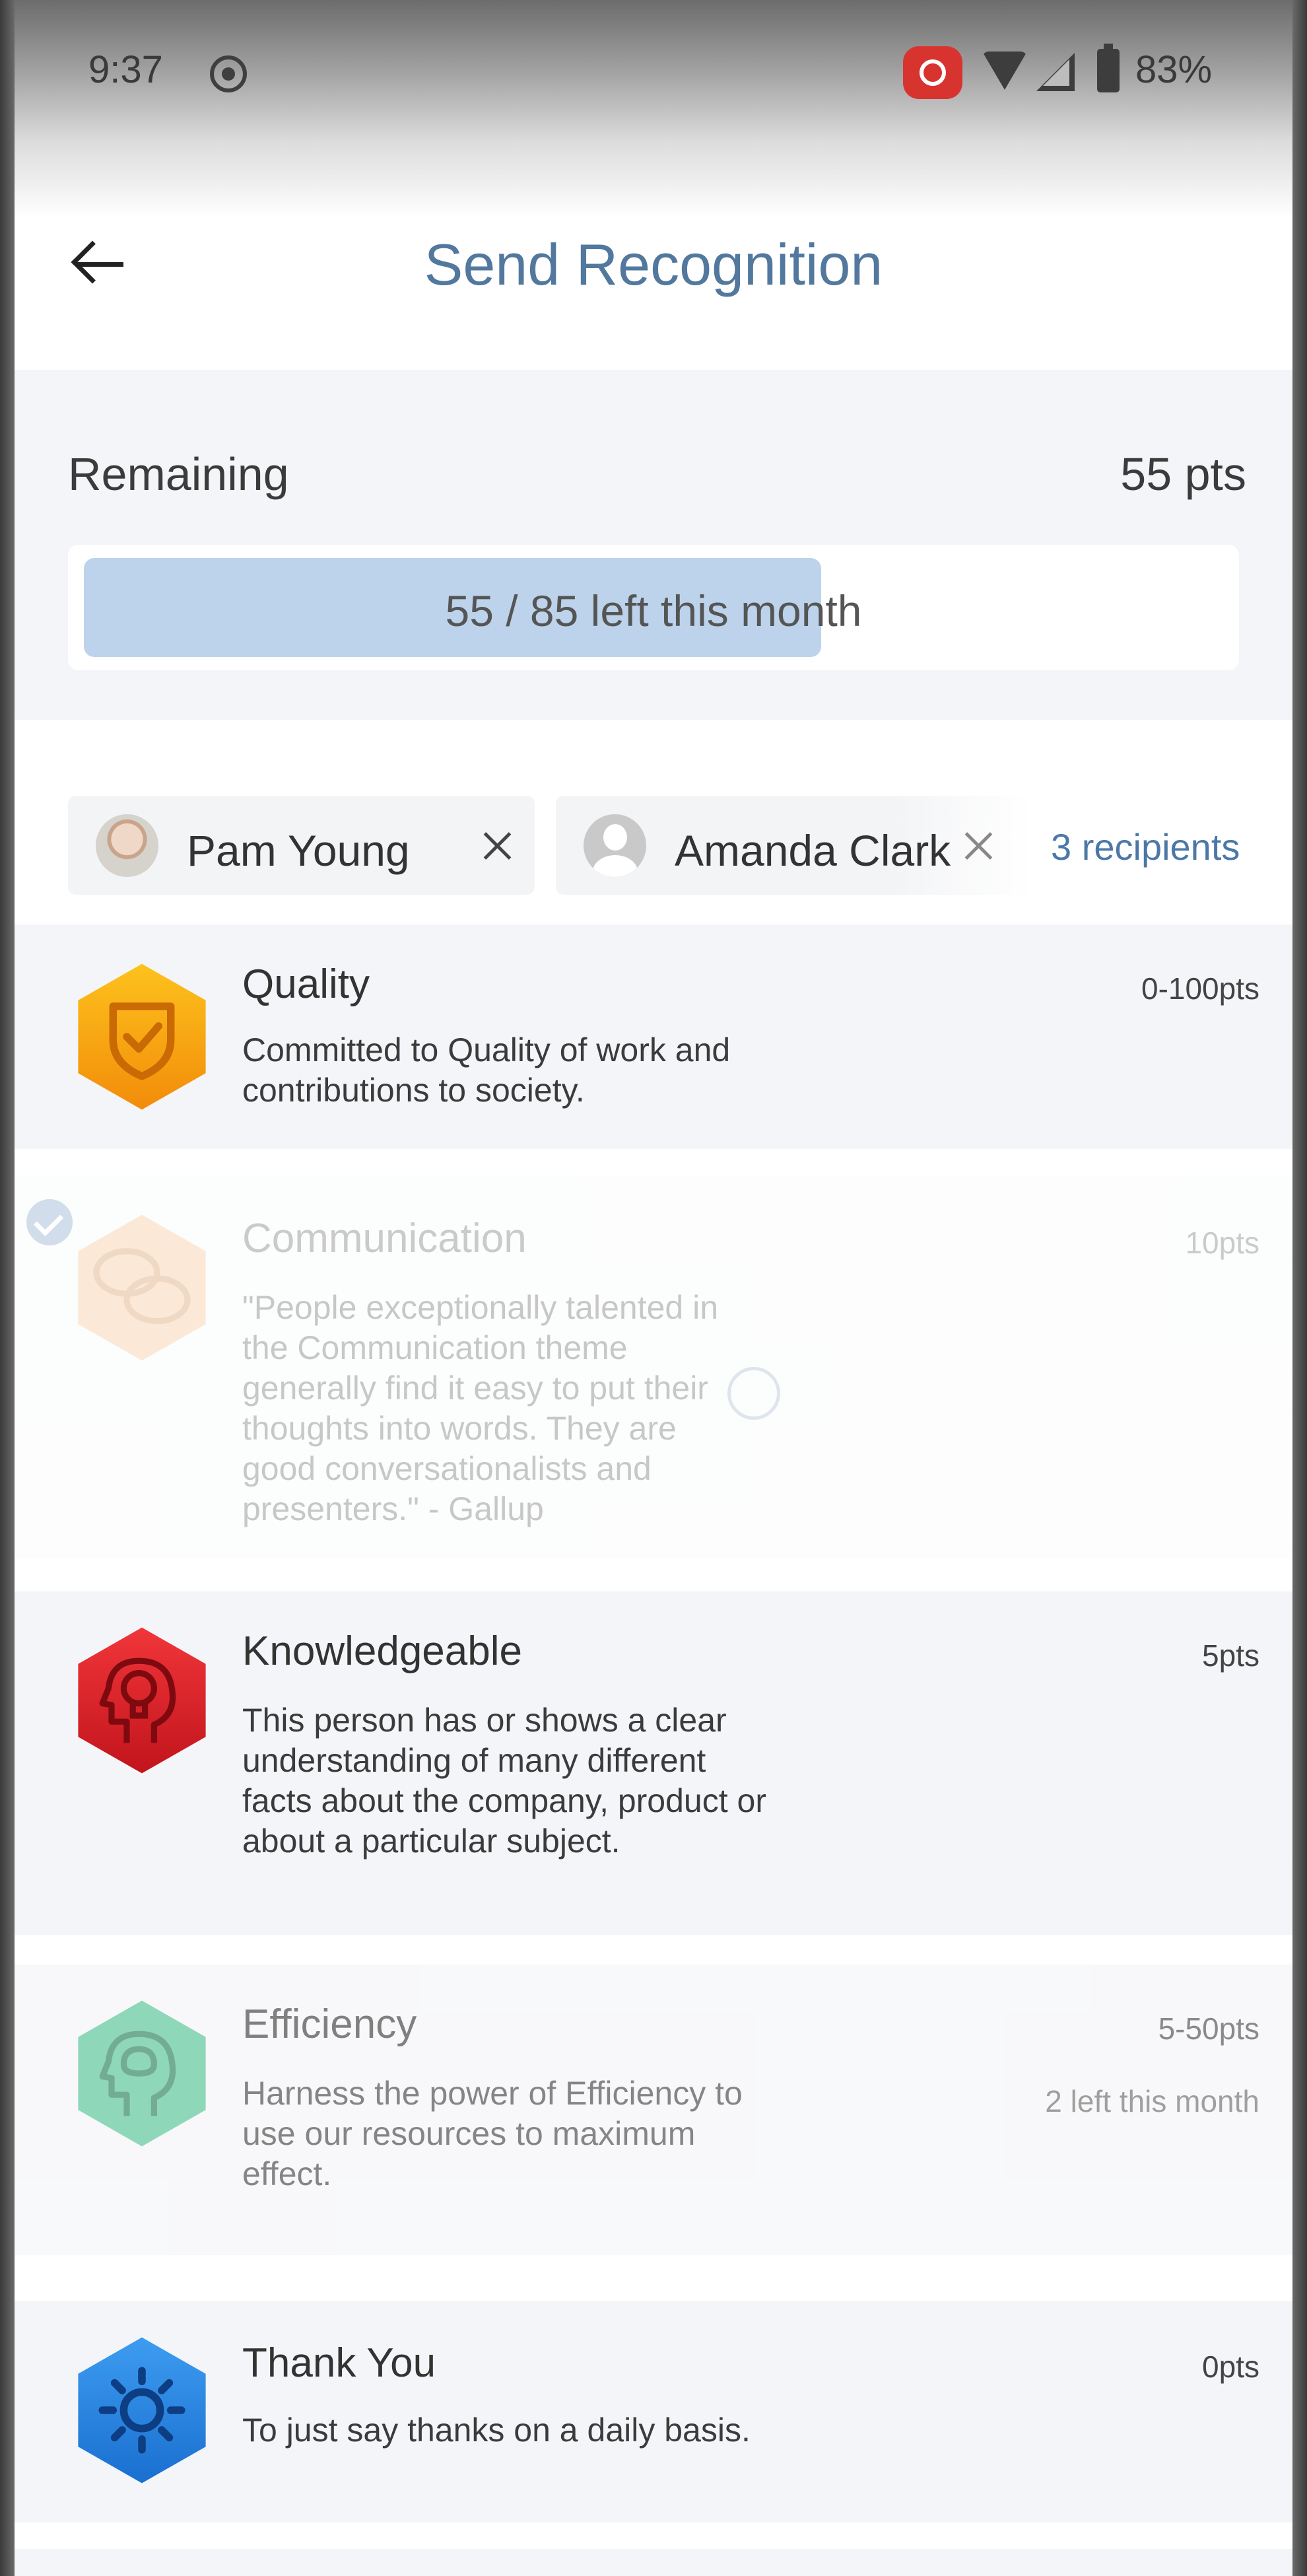  Describe the element at coordinates (1230, 1656) in the screenshot. I see `recognition-points: 5pts` at that location.